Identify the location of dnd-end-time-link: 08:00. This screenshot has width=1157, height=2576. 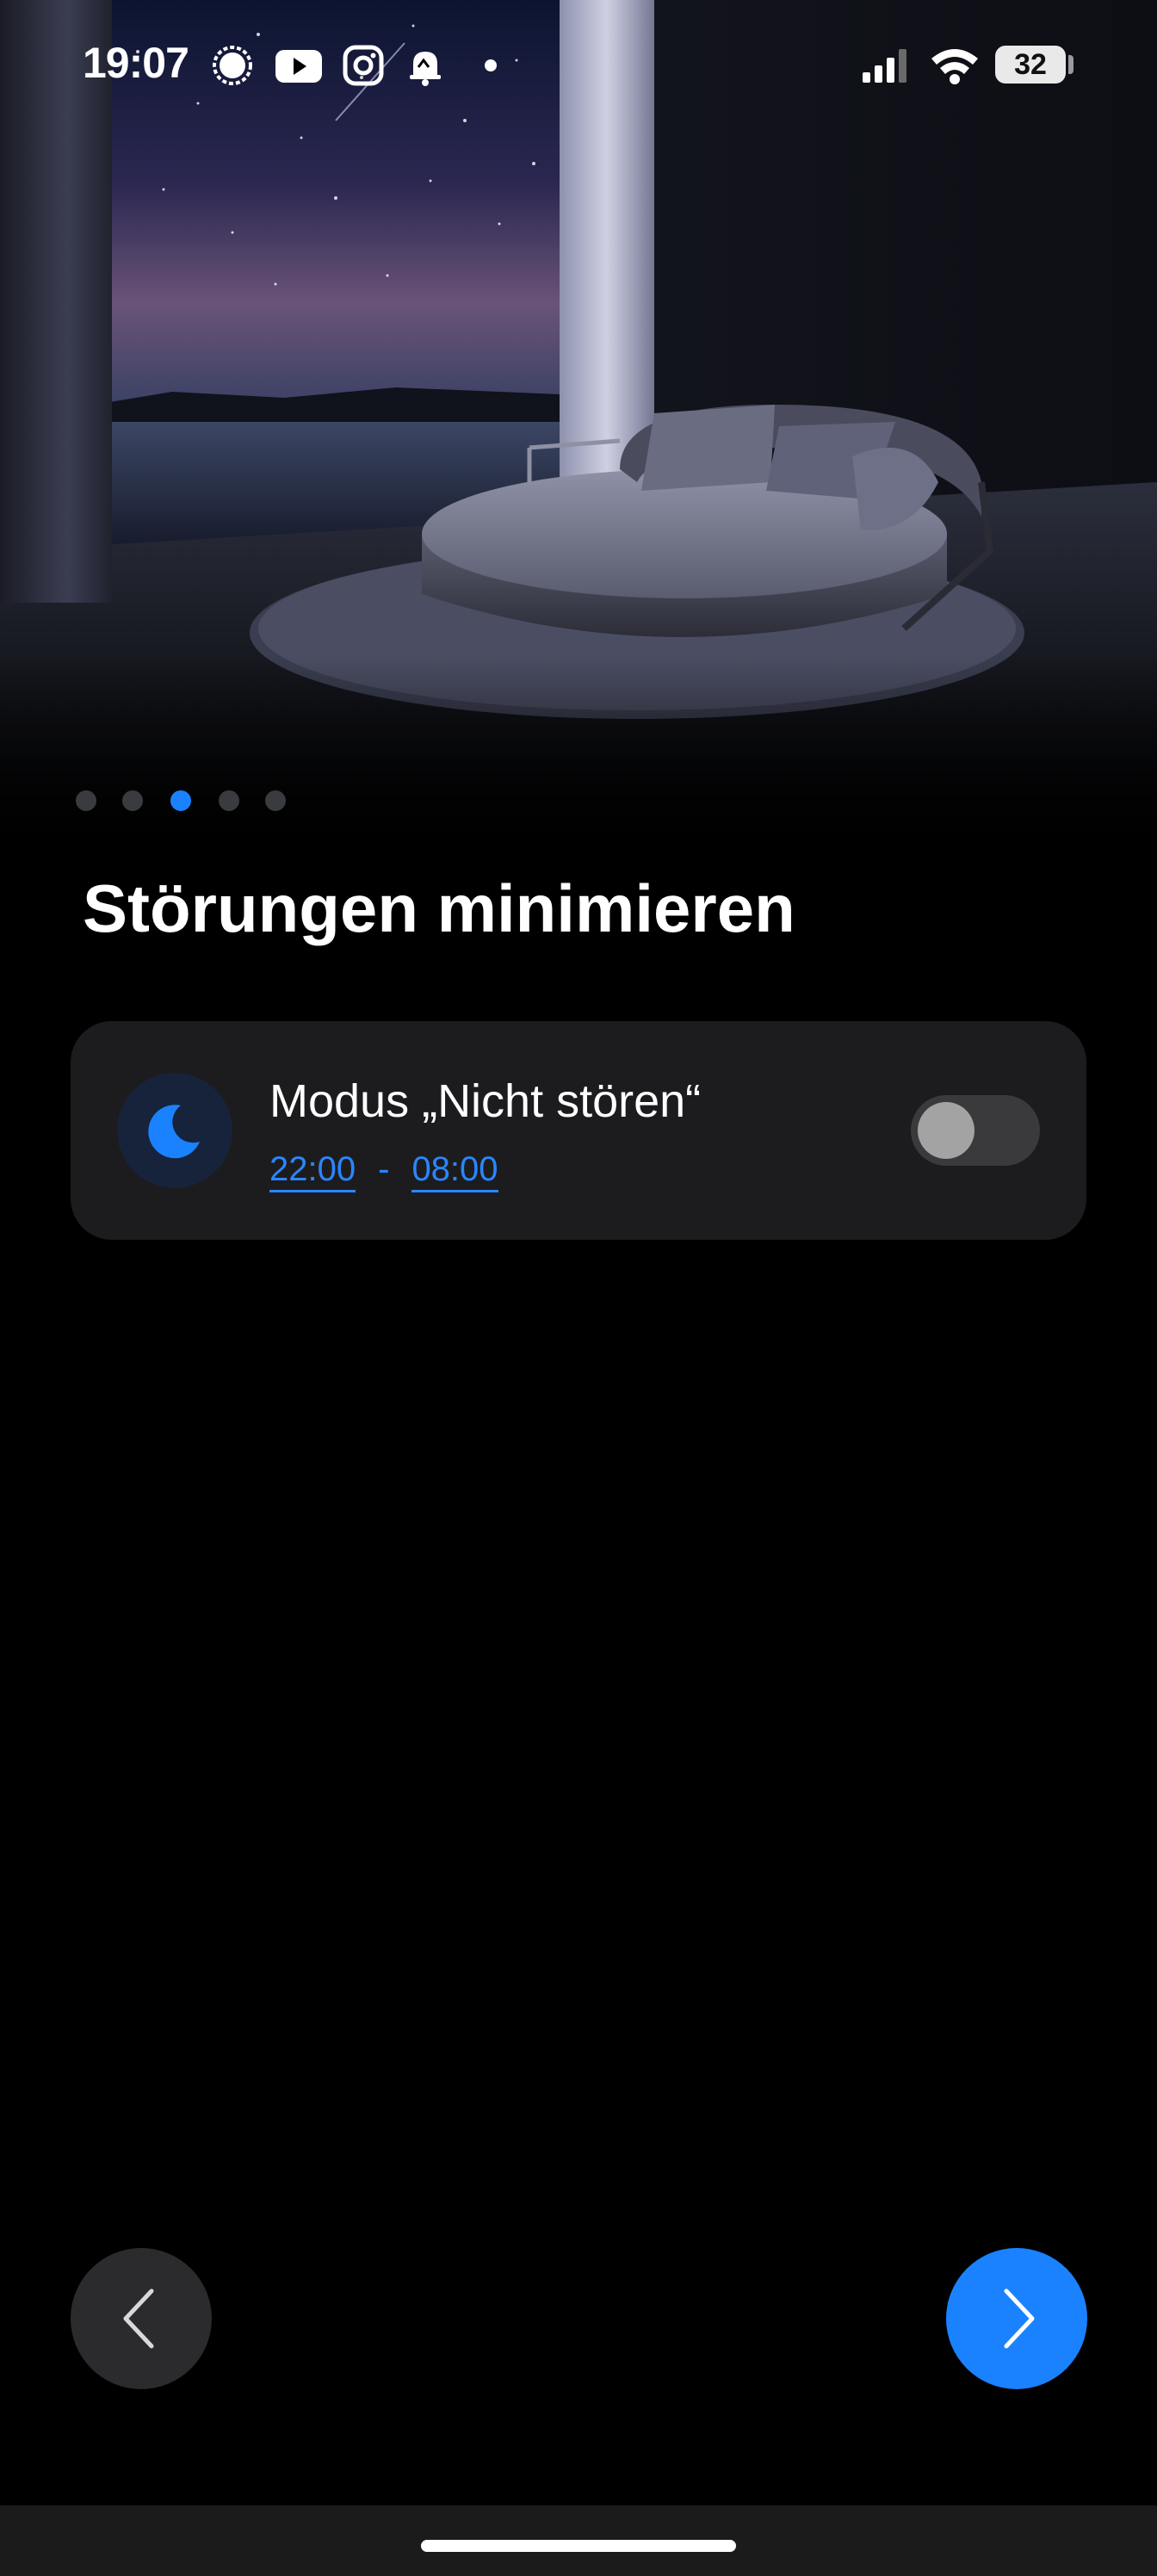
(455, 1171).